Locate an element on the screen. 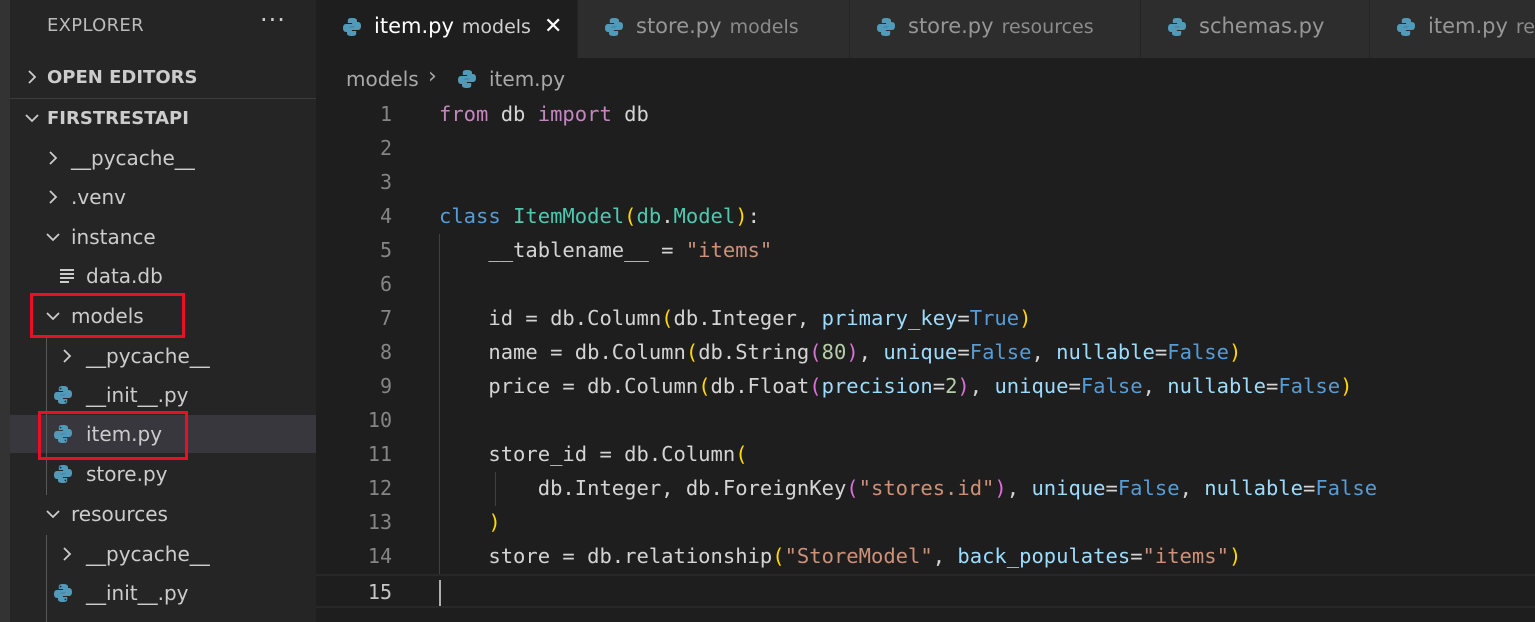 The height and width of the screenshot is (622, 1535). tree-folder-models-pycache: __pycache__ is located at coordinates (163, 356).